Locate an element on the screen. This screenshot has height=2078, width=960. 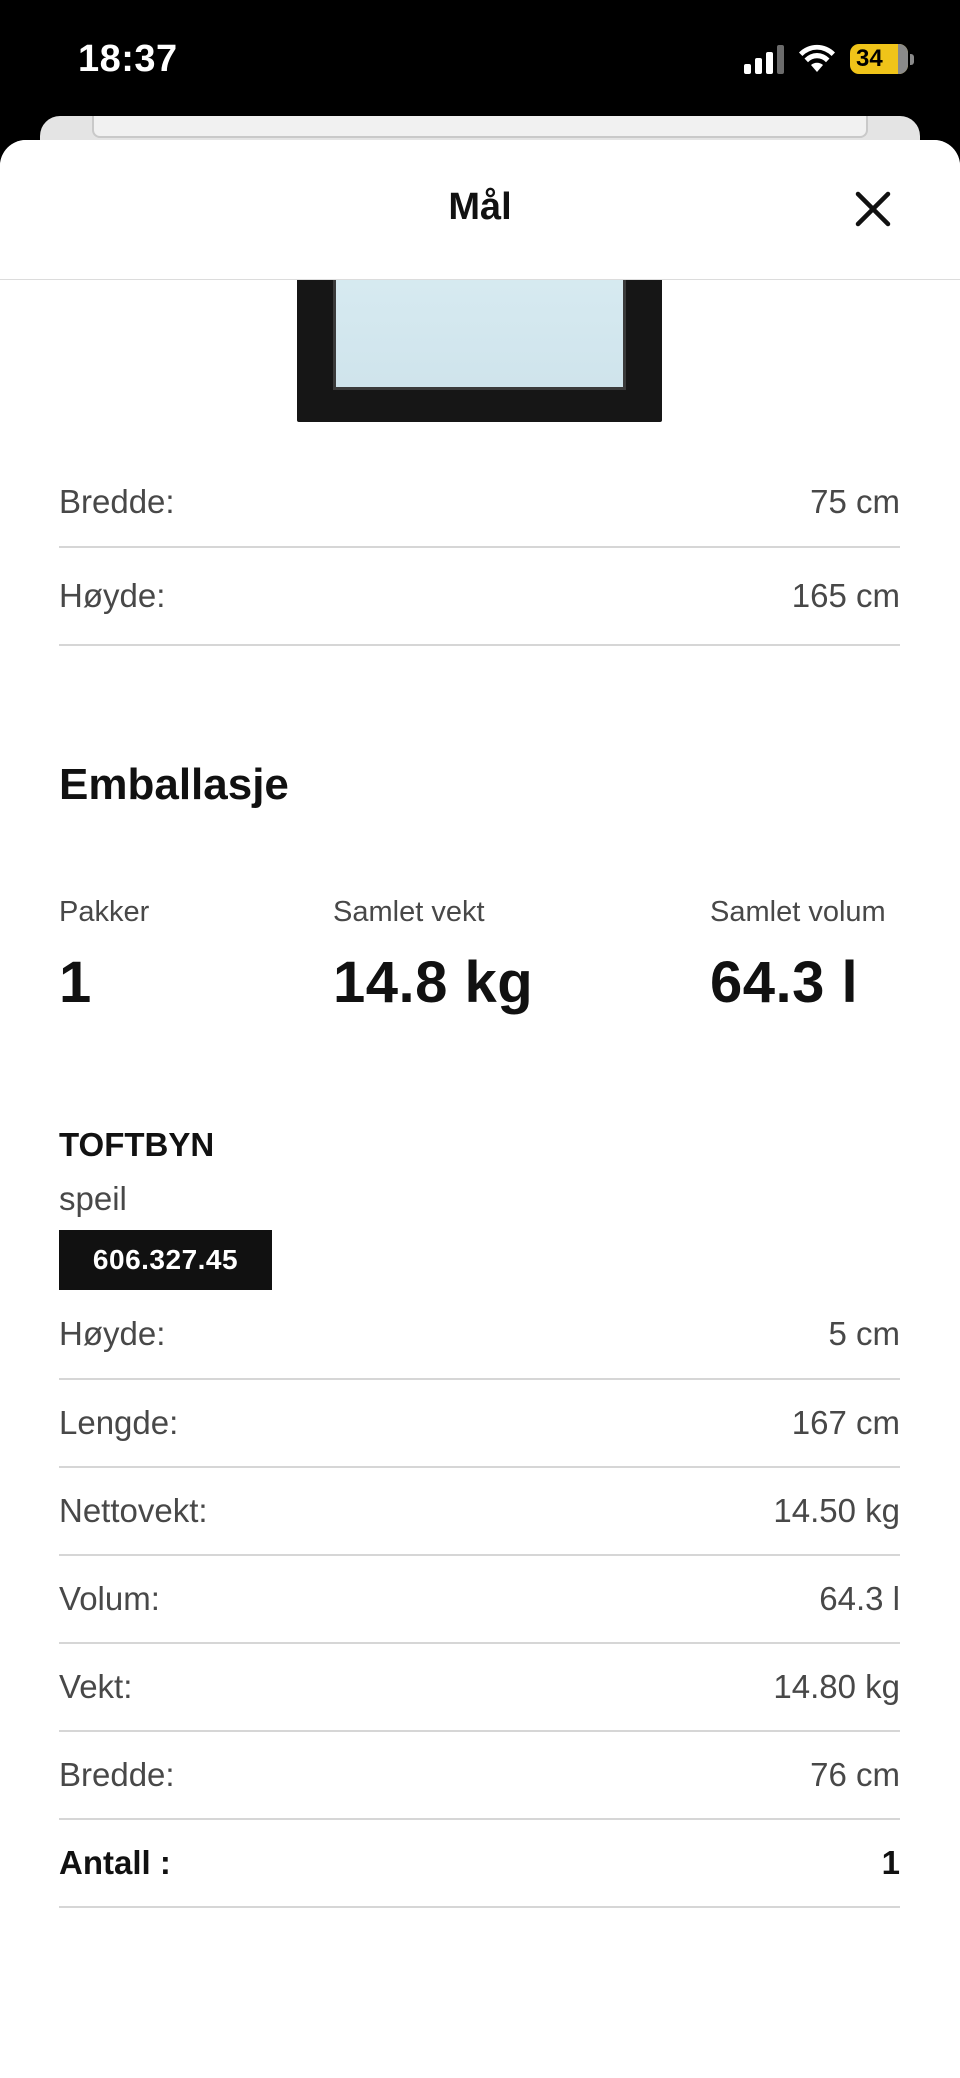
packaging-title: Emballasje is located at coordinates (174, 784).